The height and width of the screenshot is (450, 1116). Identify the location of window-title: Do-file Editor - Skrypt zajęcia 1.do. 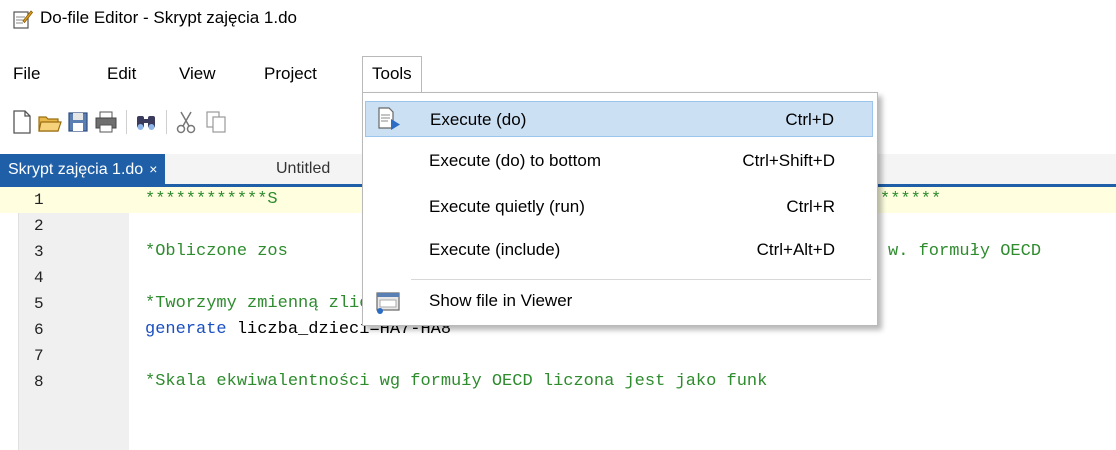
(168, 17).